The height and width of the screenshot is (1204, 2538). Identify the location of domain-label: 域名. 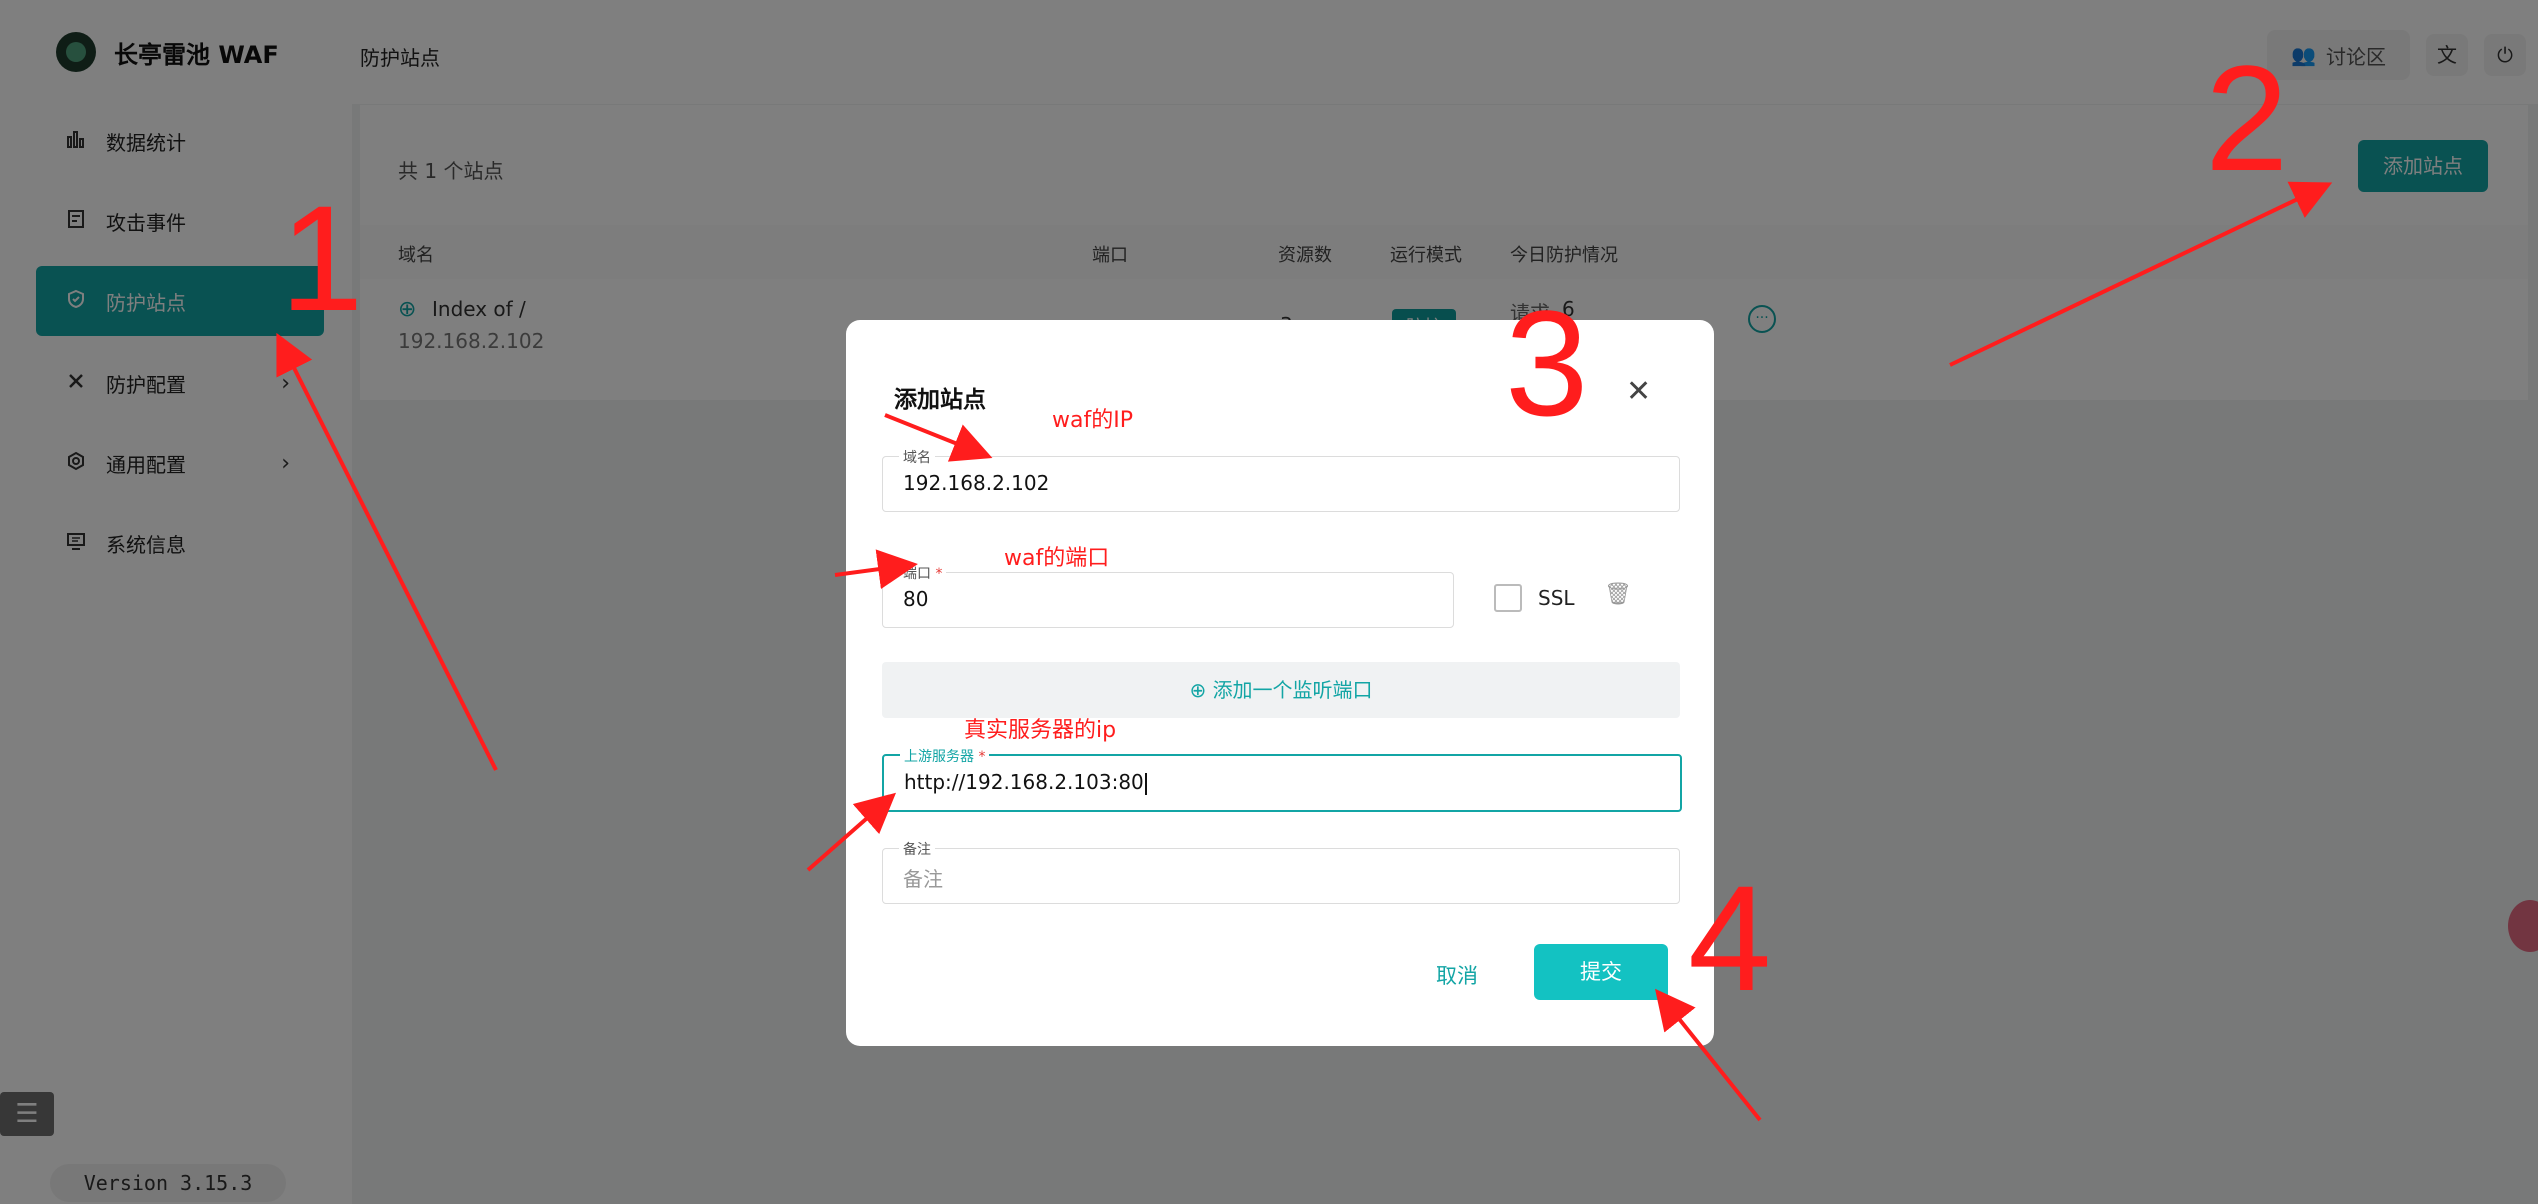
(917, 457).